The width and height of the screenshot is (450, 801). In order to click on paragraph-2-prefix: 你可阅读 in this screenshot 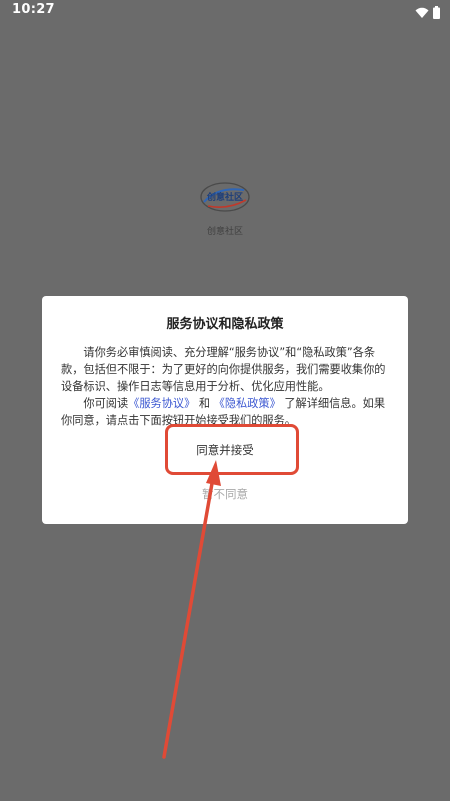, I will do `click(106, 403)`.